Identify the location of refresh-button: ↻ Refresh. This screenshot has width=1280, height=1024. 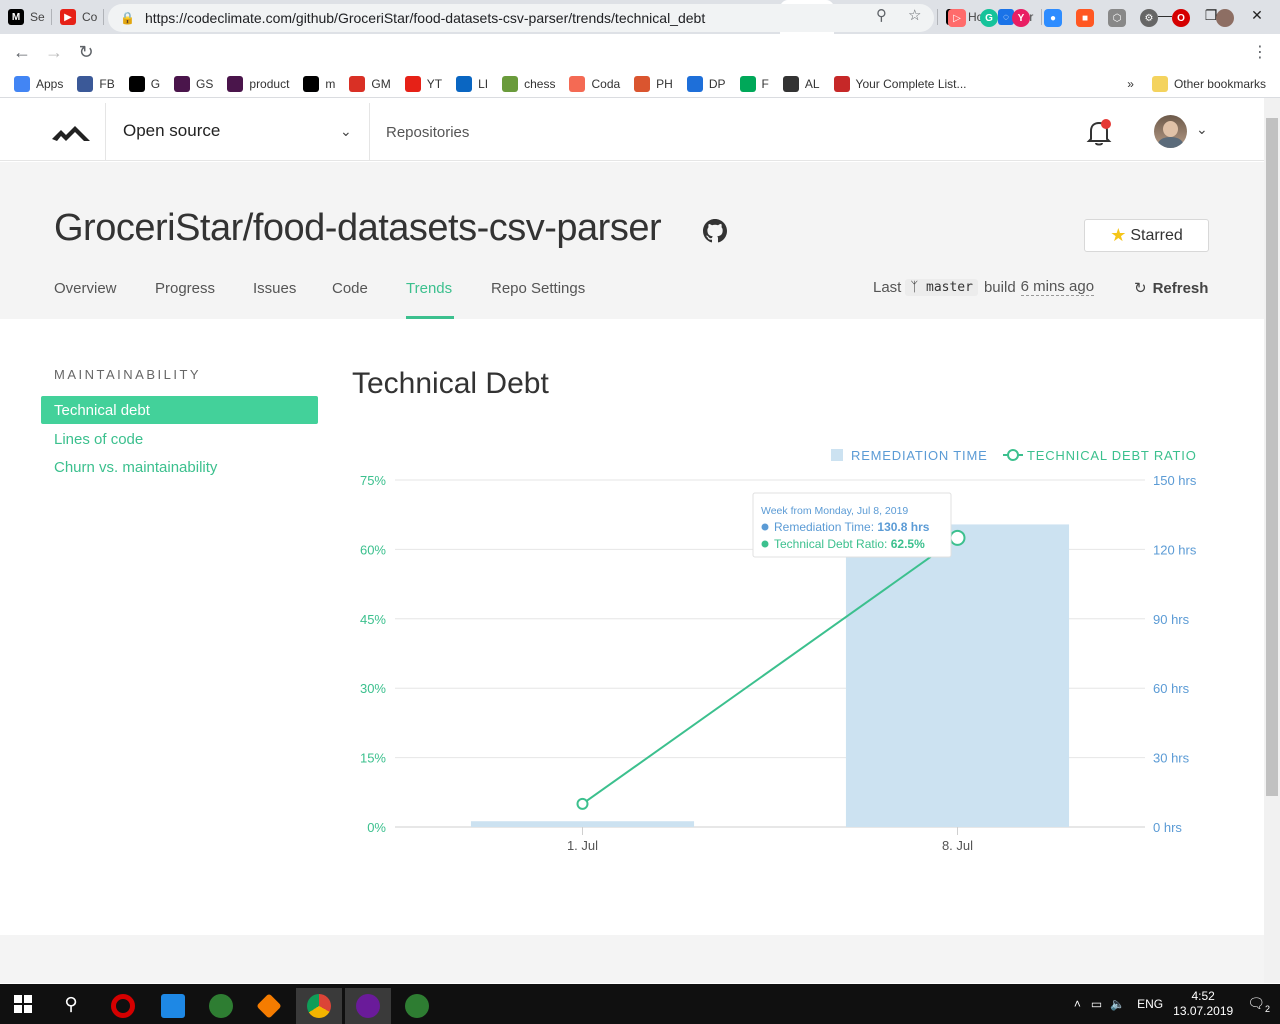
(1171, 288).